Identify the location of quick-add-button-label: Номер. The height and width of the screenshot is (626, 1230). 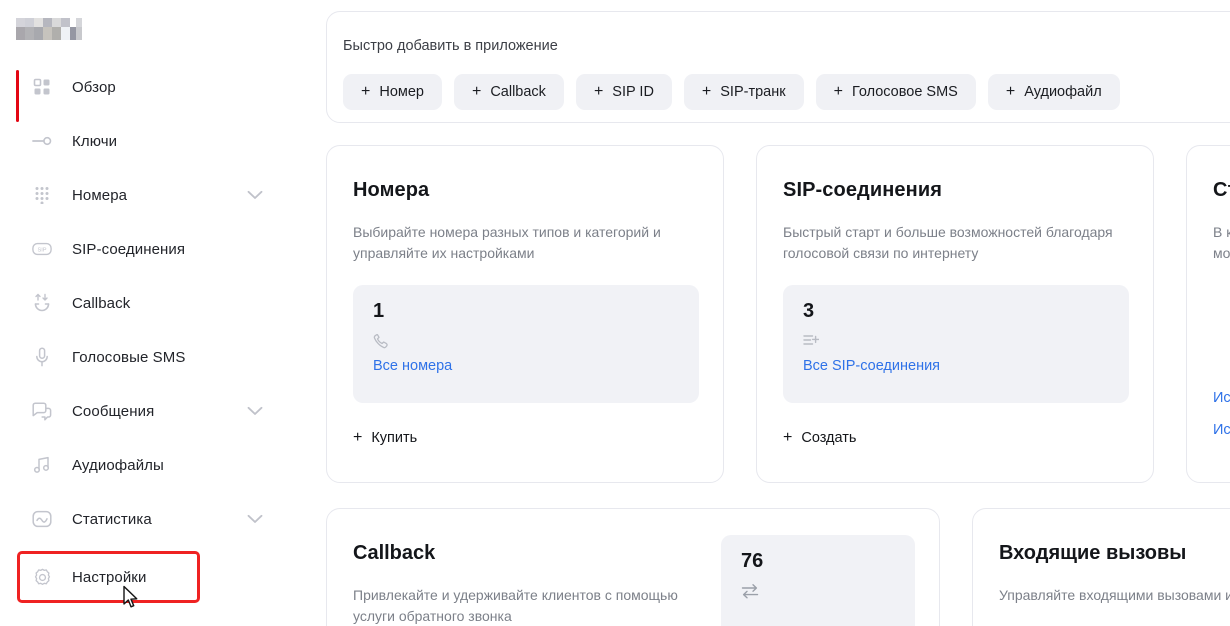
(401, 92).